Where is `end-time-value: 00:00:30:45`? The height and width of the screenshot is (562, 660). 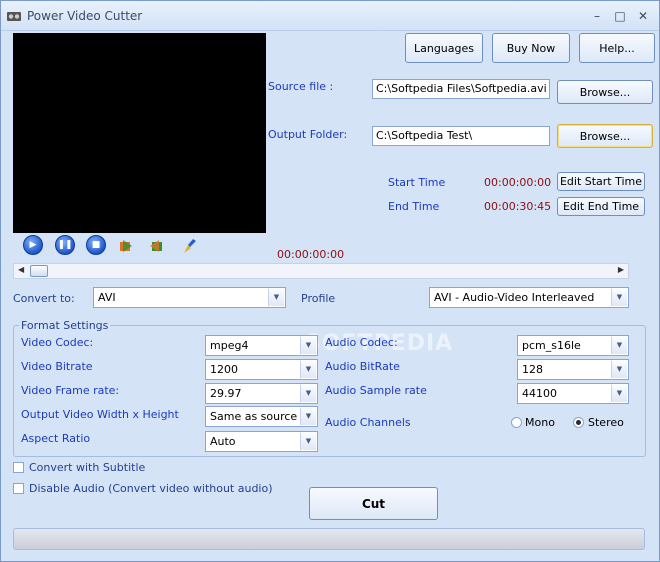
end-time-value: 00:00:30:45 is located at coordinates (518, 206).